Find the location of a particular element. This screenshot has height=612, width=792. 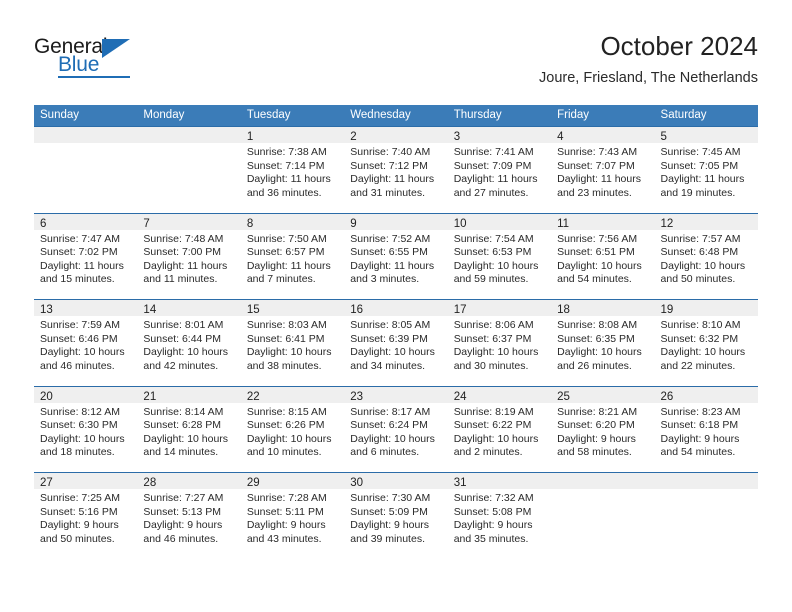

day-number-band: 7 is located at coordinates (189, 221).